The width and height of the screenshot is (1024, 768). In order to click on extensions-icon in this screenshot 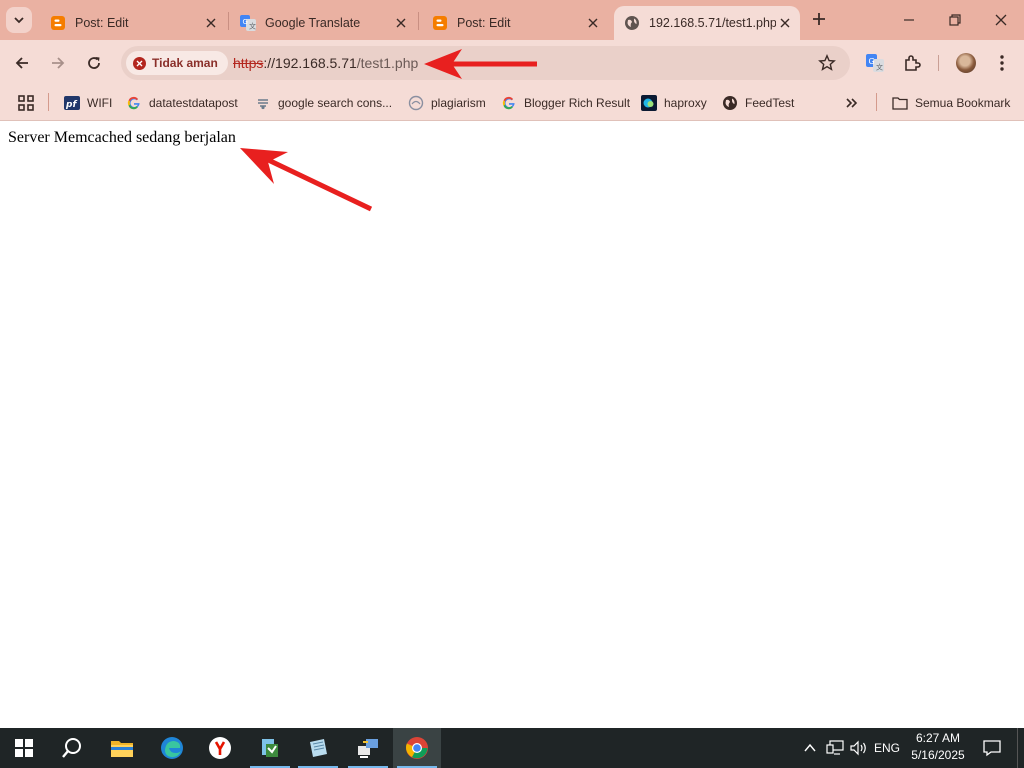, I will do `click(912, 63)`.